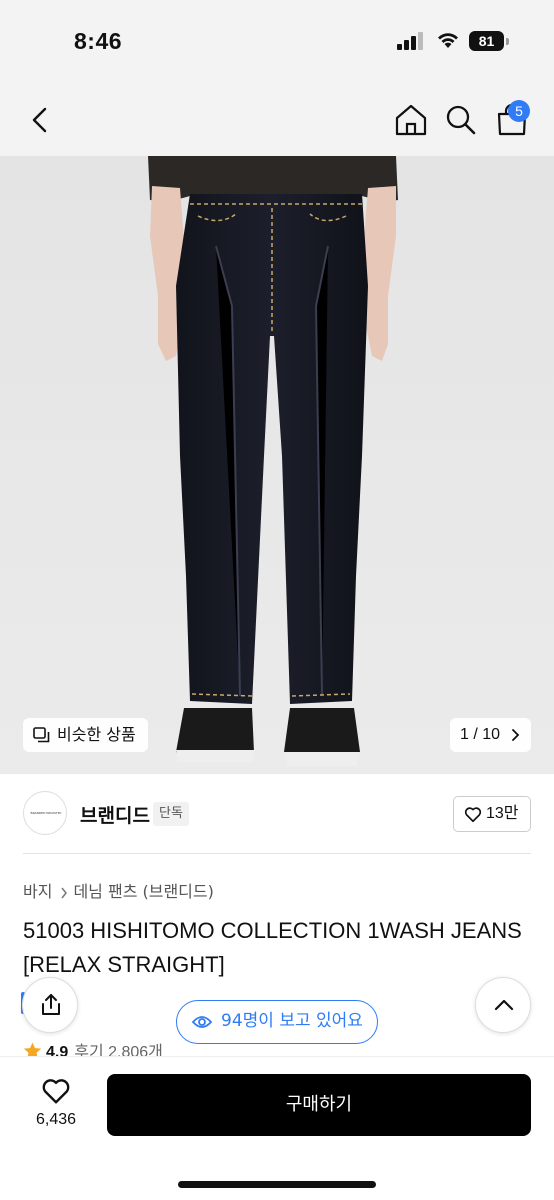 This screenshot has height=1200, width=554. What do you see at coordinates (448, 40) in the screenshot?
I see `wifi-icon` at bounding box center [448, 40].